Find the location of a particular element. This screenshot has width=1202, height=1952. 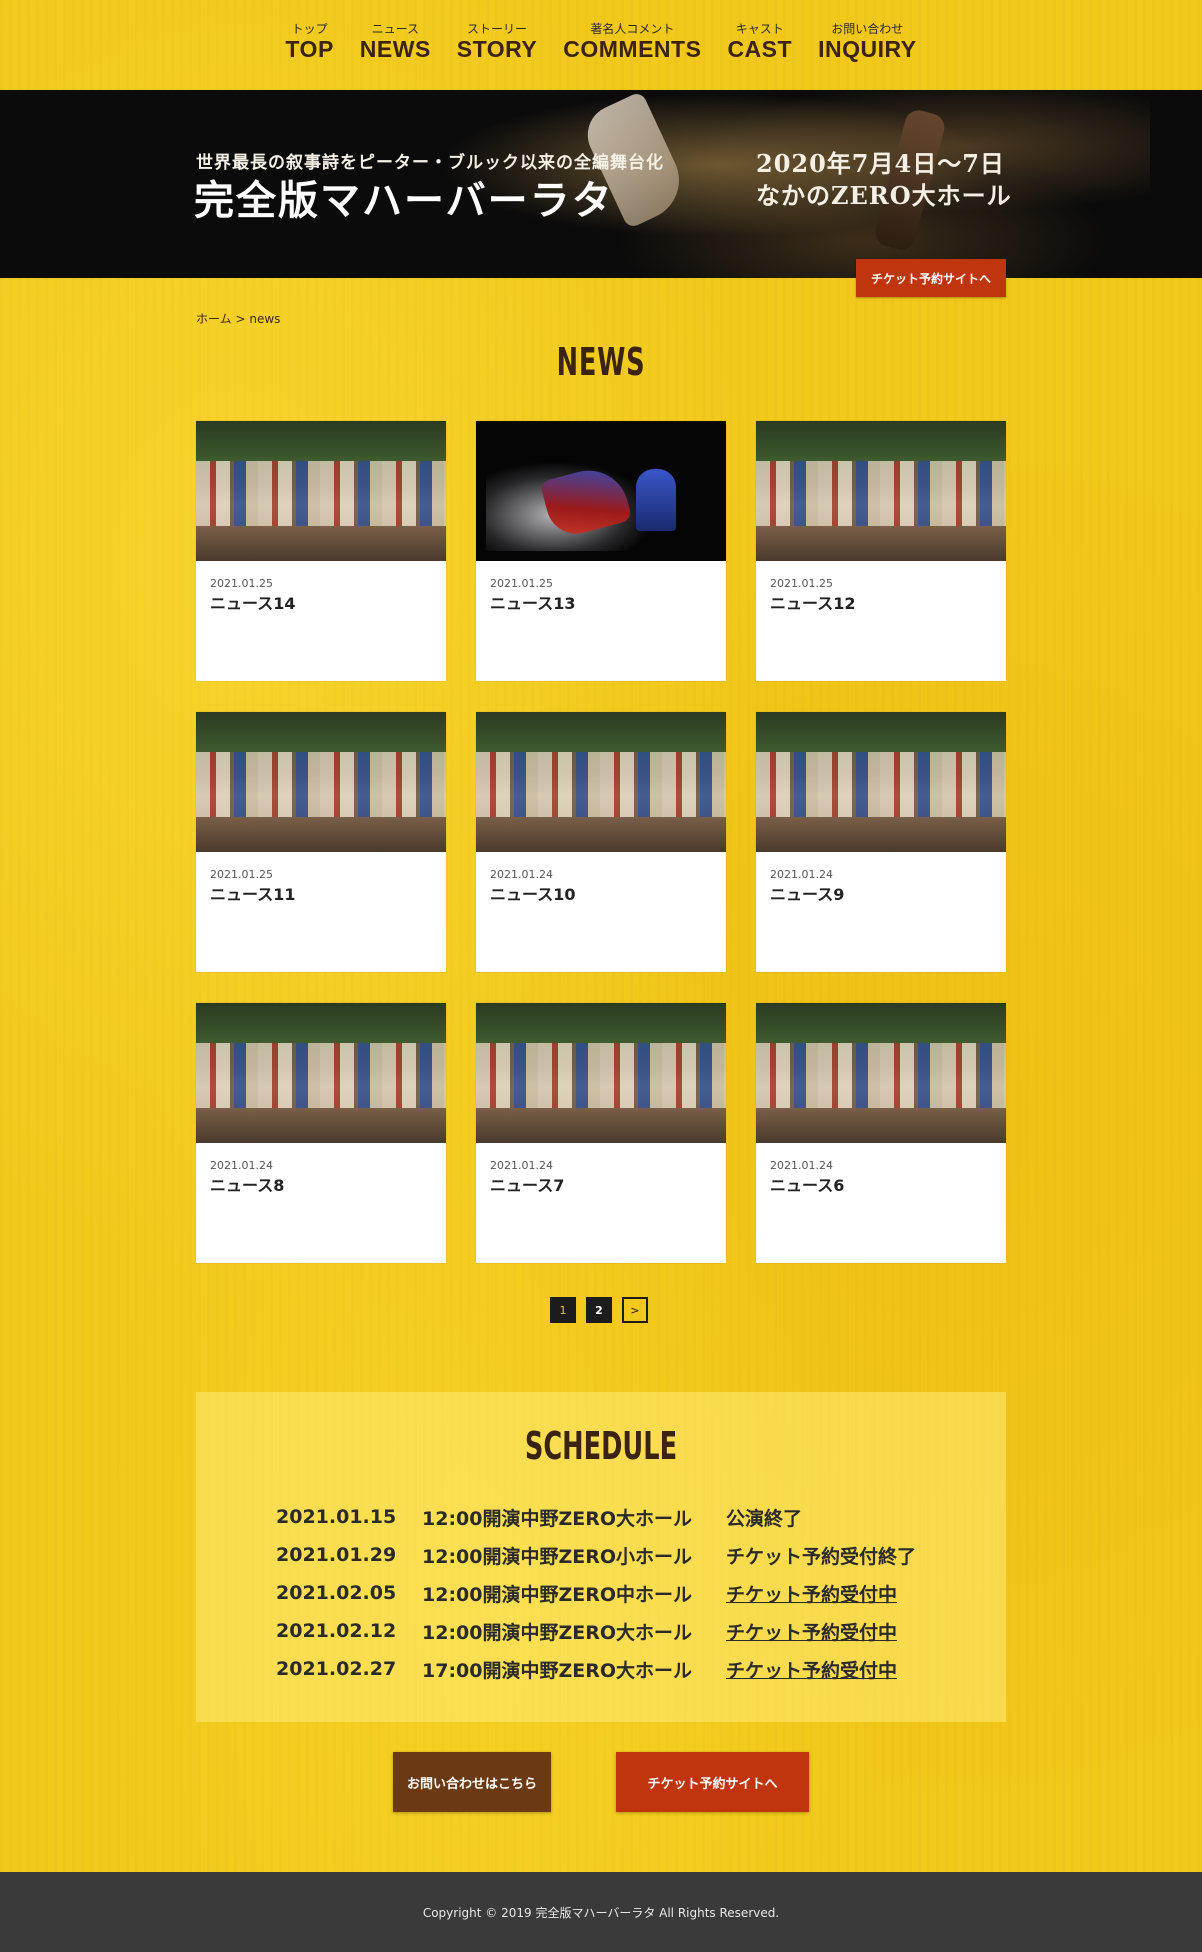

nav-main-label: INQUIRY is located at coordinates (867, 49).